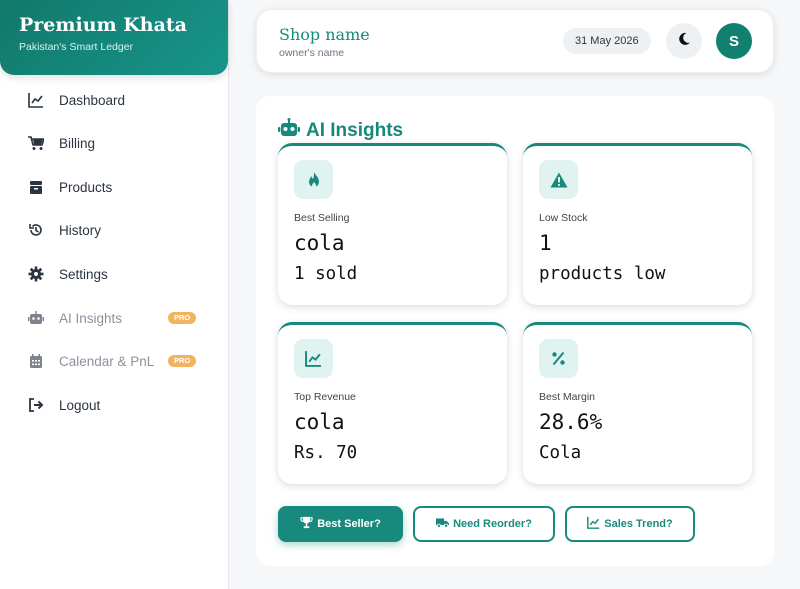 The height and width of the screenshot is (589, 800). I want to click on insight-card-best-margin: Best Margin 28.6% Cola, so click(637, 403).